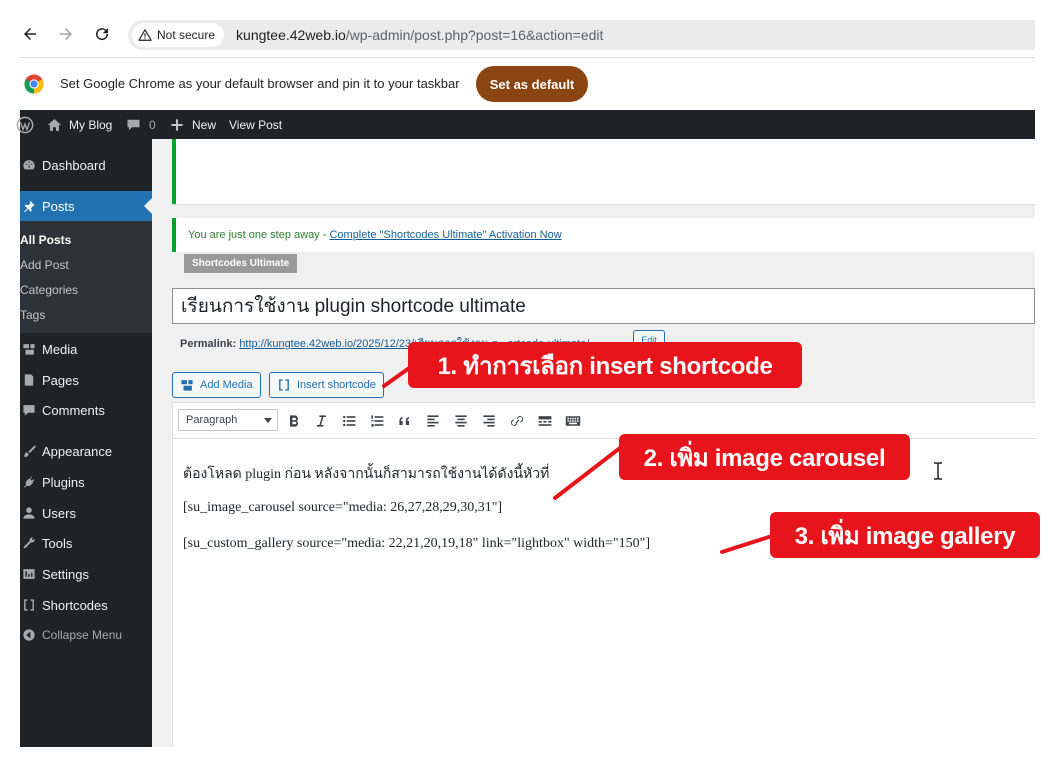 The height and width of the screenshot is (767, 1060). What do you see at coordinates (45, 240) in the screenshot?
I see `submenu-all-posts: All Posts` at bounding box center [45, 240].